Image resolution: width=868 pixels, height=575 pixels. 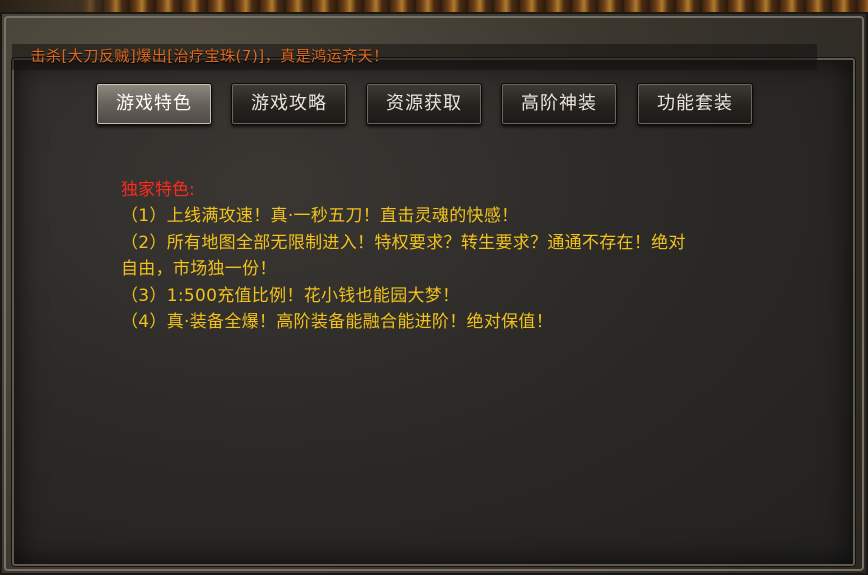 What do you see at coordinates (158, 190) in the screenshot?
I see `features-heading: 独家特色:` at bounding box center [158, 190].